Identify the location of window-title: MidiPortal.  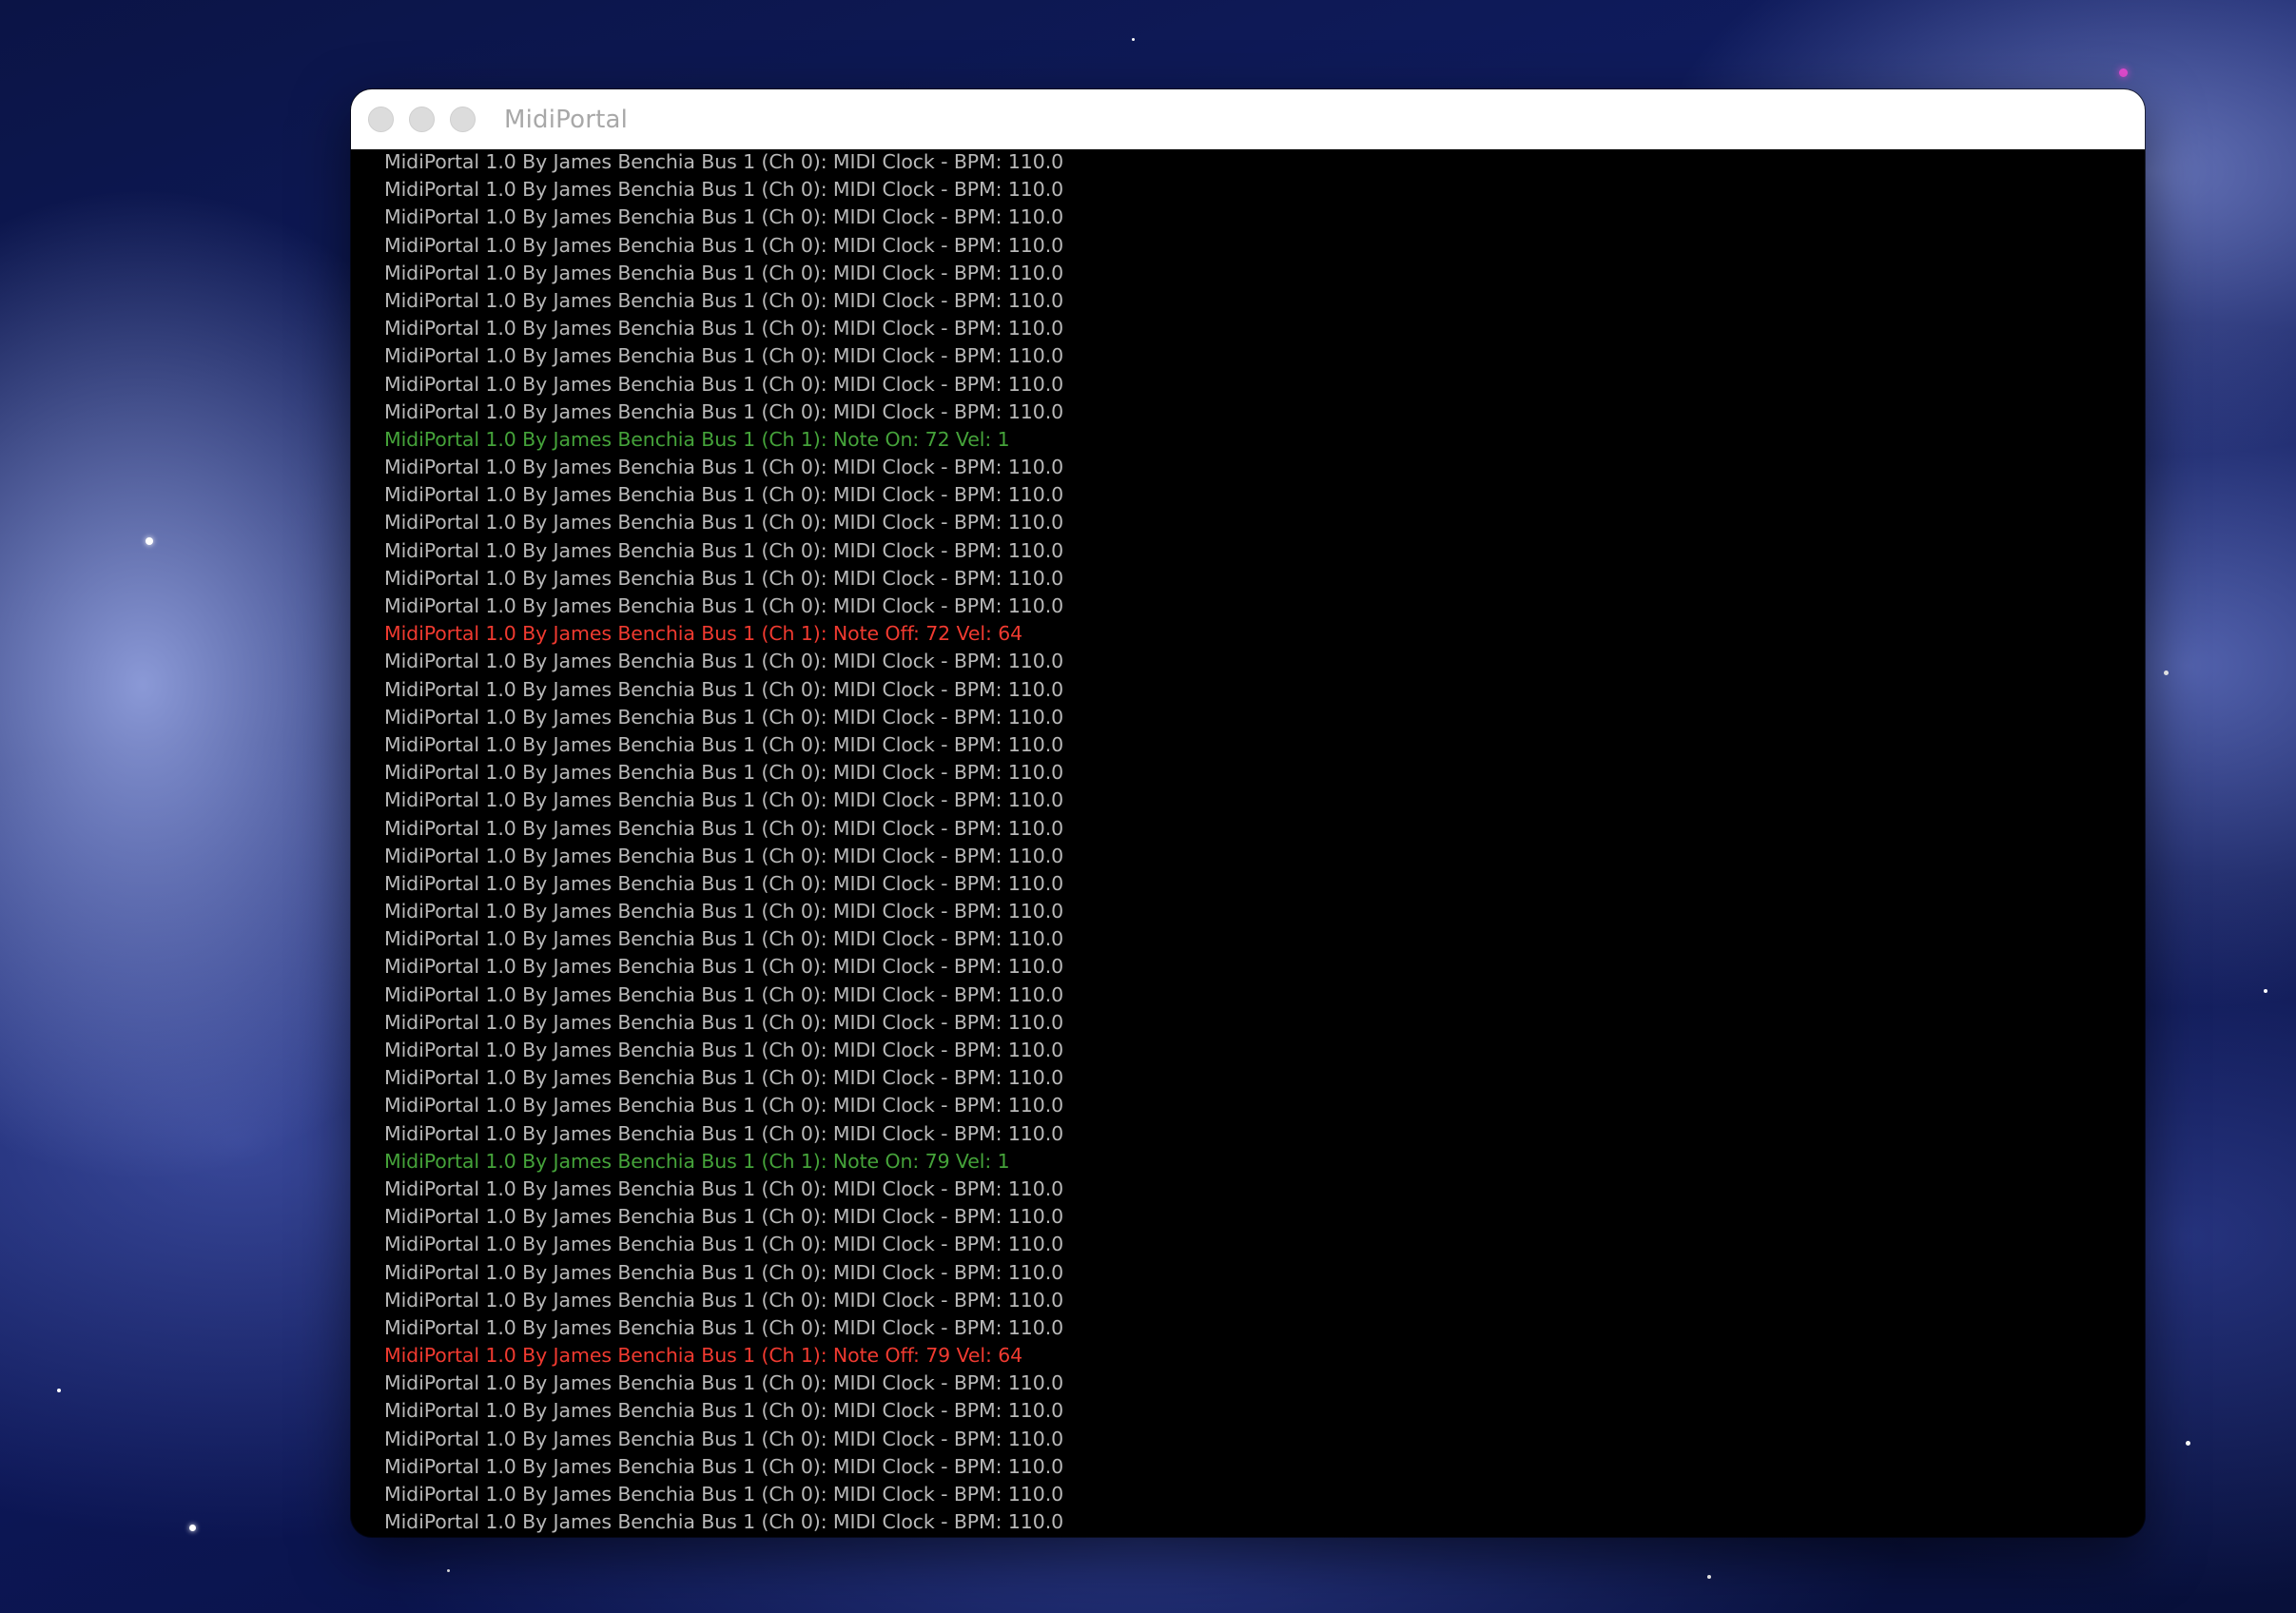
(567, 119).